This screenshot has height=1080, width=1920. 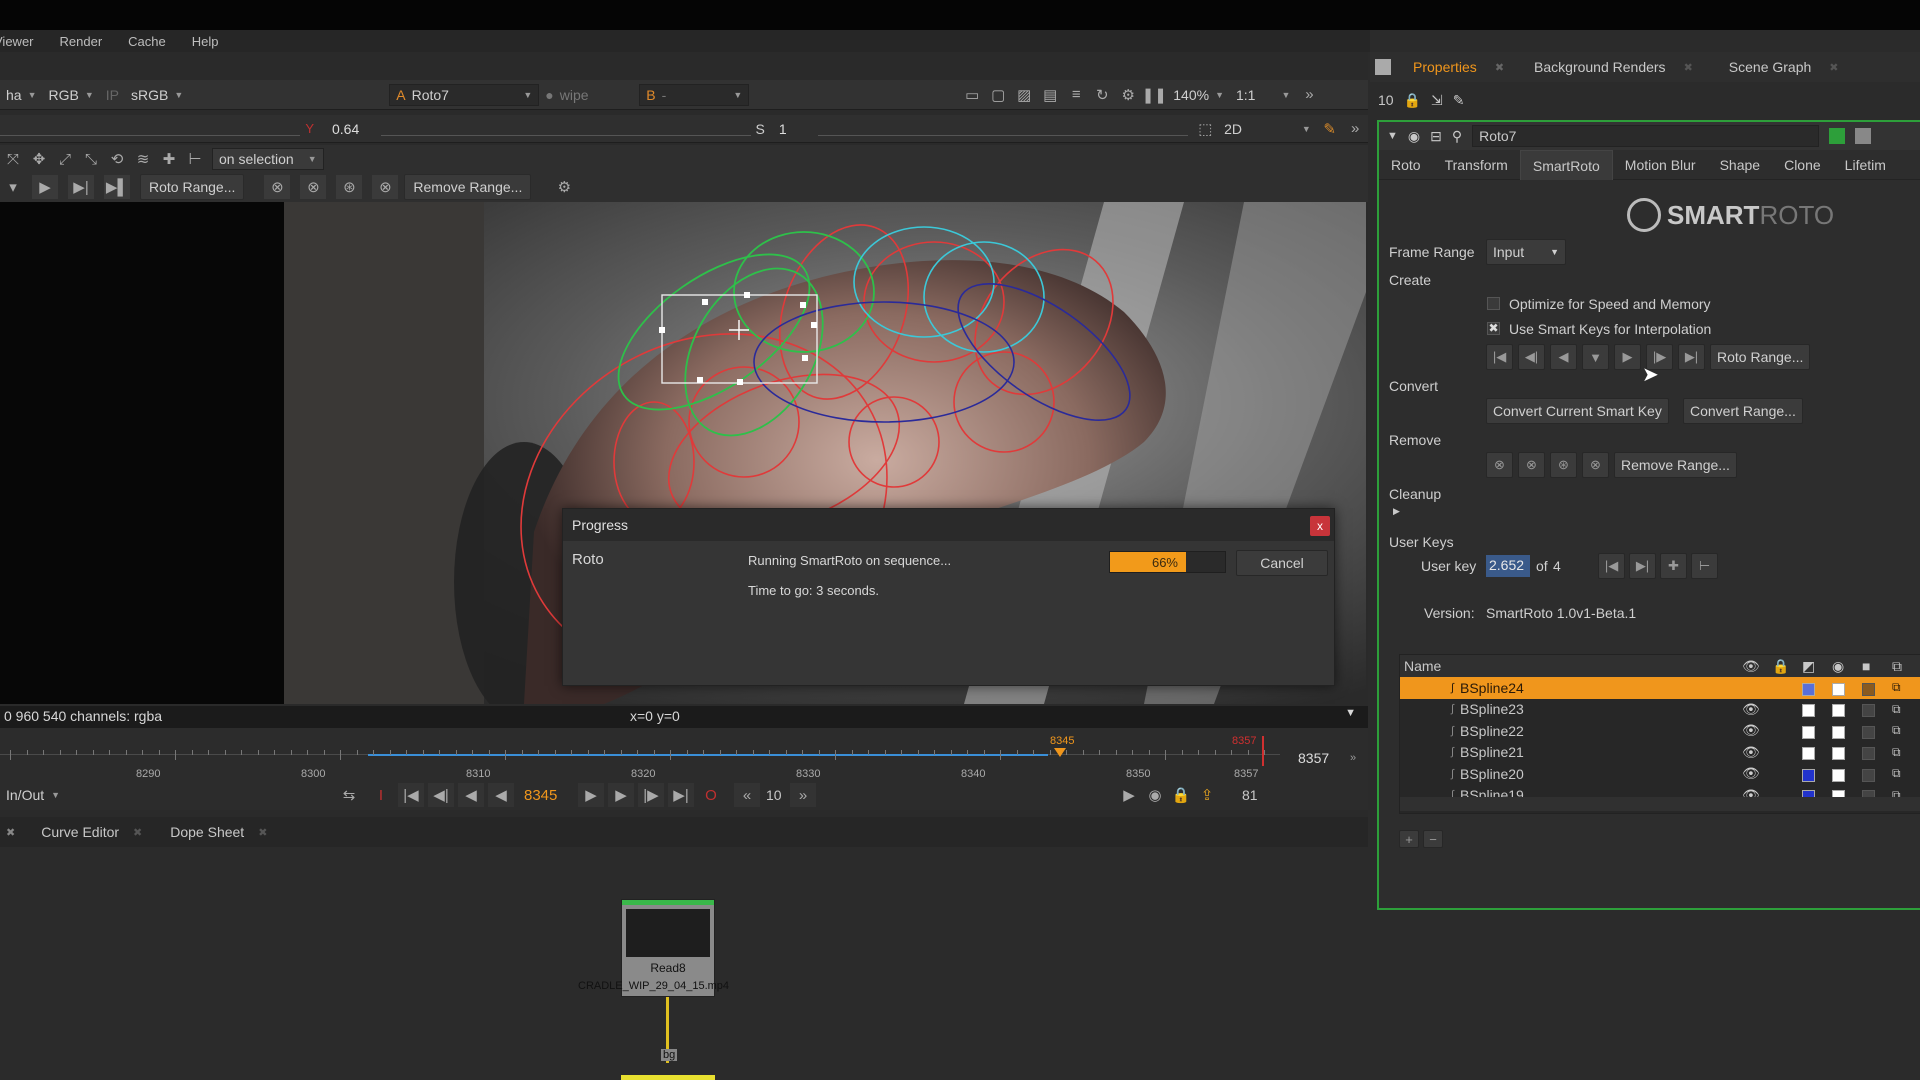 What do you see at coordinates (195, 159) in the screenshot?
I see `split-icon: ⊢` at bounding box center [195, 159].